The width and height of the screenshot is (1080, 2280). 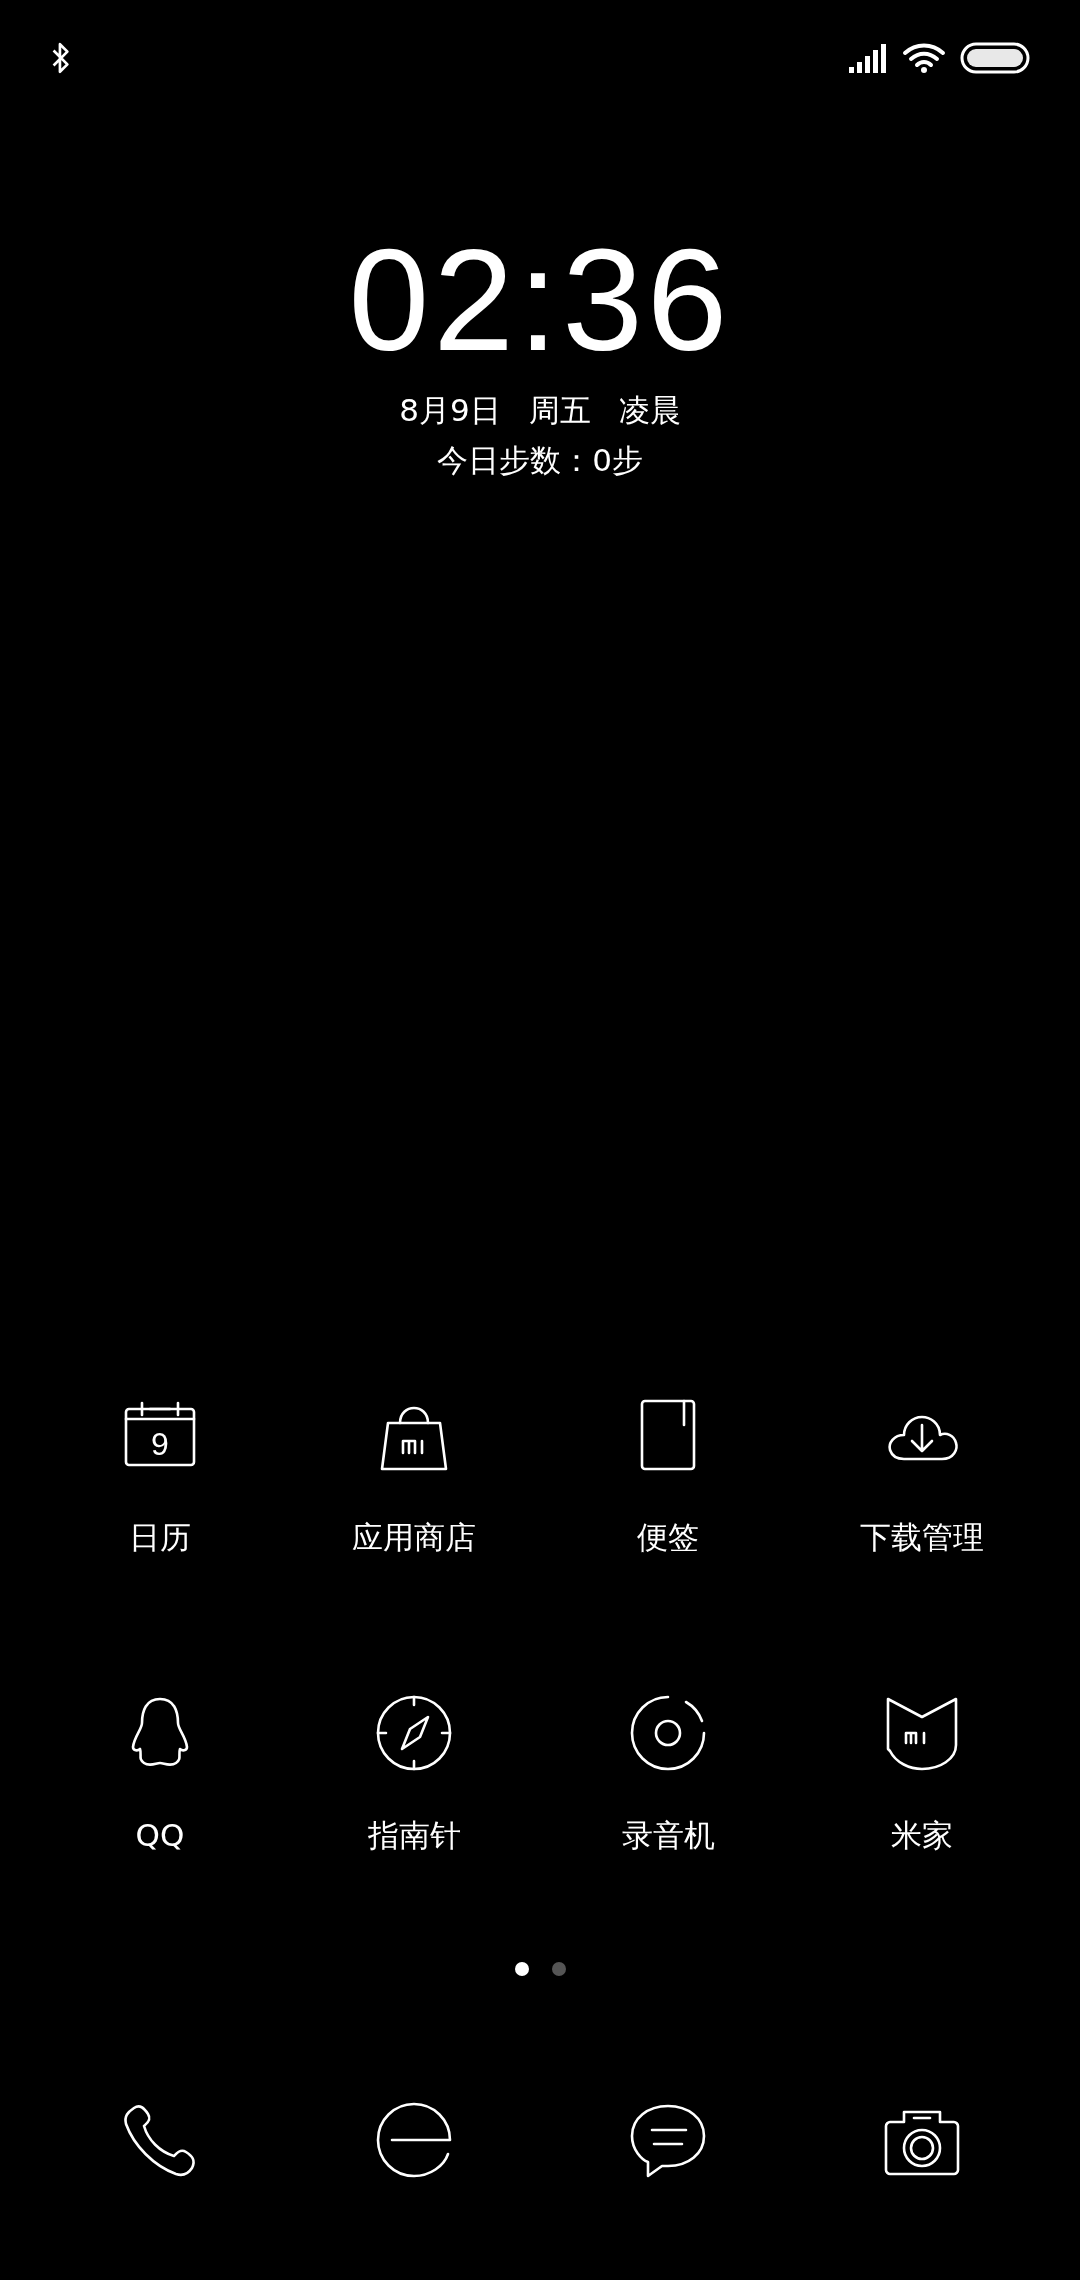 What do you see at coordinates (924, 57) in the screenshot?
I see `wifi-icon` at bounding box center [924, 57].